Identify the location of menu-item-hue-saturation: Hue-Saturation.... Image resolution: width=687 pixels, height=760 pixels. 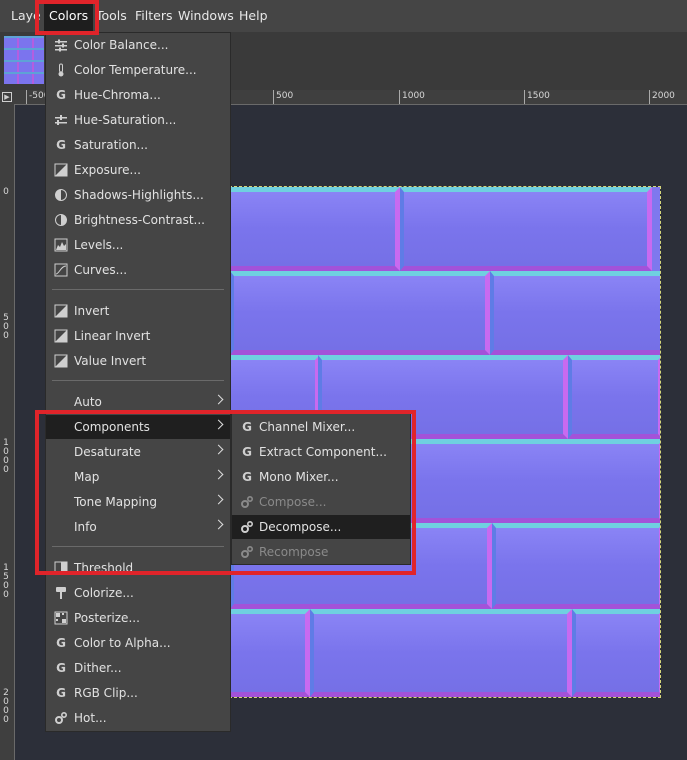
(138, 120).